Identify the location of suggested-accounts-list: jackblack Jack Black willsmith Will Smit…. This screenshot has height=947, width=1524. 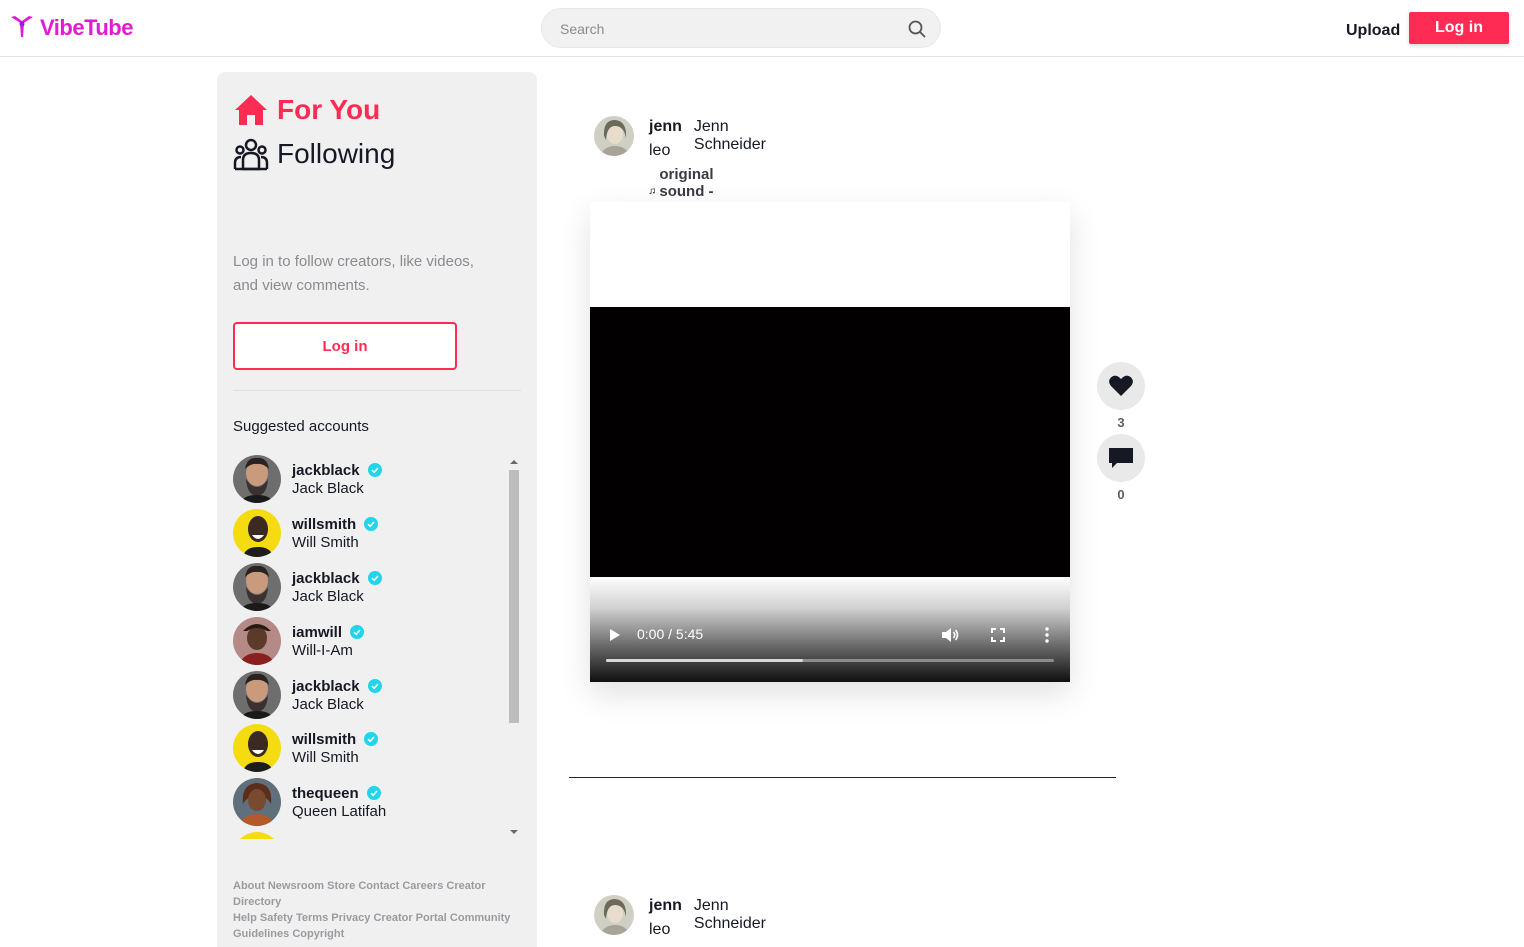
(377, 646).